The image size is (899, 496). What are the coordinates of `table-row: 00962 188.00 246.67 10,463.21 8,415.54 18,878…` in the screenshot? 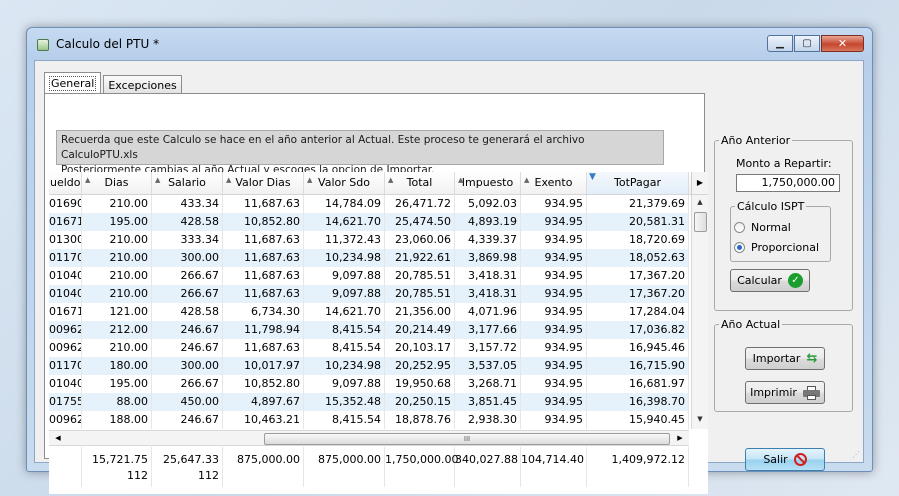 It's located at (369, 420).